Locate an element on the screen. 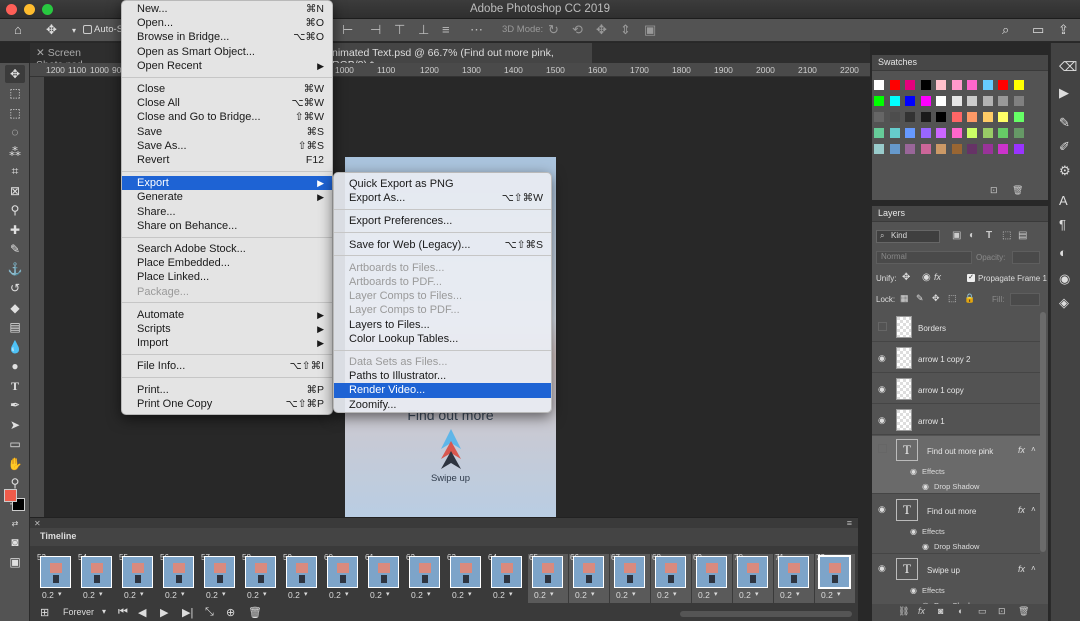 This screenshot has width=1080, height=621. timeline-frame: 640.2▾ is located at coordinates (507, 578).